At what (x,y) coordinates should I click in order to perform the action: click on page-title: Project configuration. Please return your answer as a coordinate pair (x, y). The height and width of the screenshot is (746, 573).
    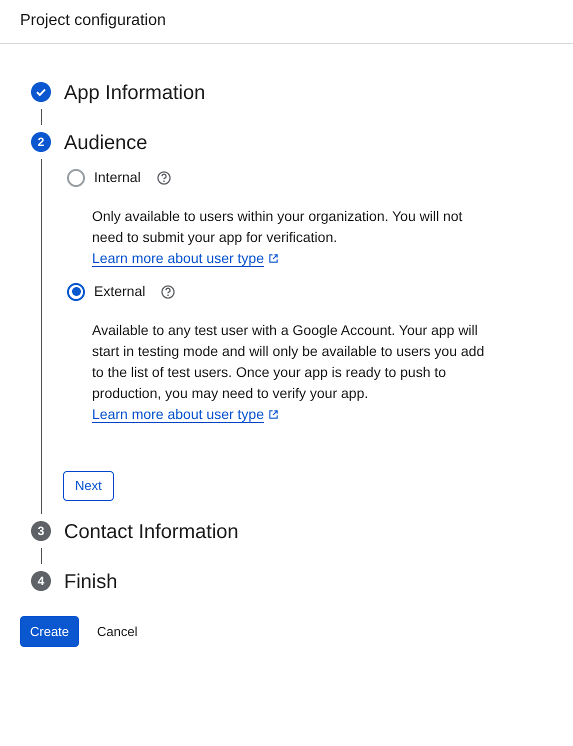
    Looking at the image, I should click on (286, 22).